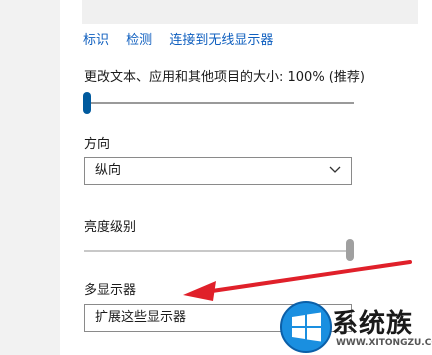 The width and height of the screenshot is (432, 355). What do you see at coordinates (373, 324) in the screenshot?
I see `watermark-text: 系统族` at bounding box center [373, 324].